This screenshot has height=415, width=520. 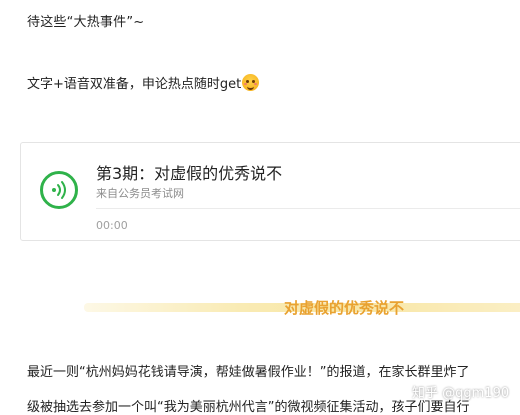 I want to click on audio-progress-bar, so click(x=308, y=208).